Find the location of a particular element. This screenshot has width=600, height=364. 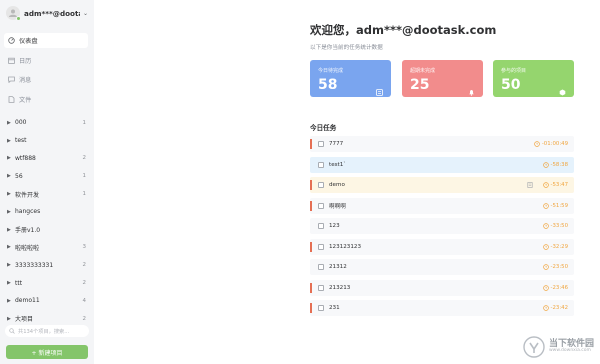

task-row: test1` -58:38 is located at coordinates (442, 164).